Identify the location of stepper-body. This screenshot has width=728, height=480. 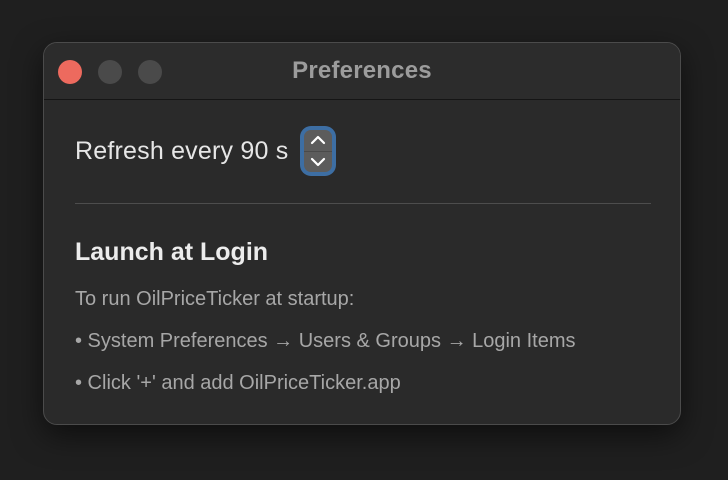
(318, 151).